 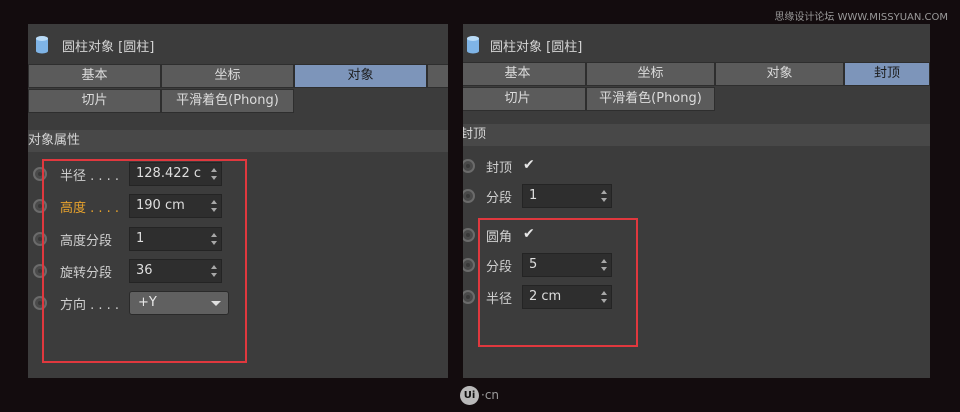 What do you see at coordinates (147, 302) in the screenshot?
I see `dropdown-value: +Y` at bounding box center [147, 302].